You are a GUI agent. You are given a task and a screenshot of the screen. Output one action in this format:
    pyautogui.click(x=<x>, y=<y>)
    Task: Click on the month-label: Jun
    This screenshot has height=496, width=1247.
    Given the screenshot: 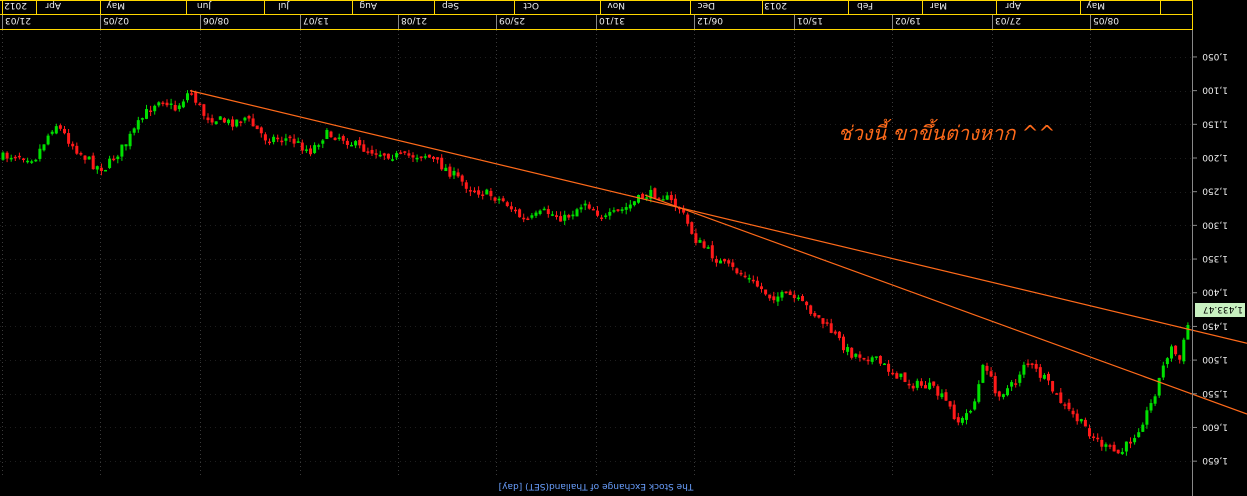 What is the action you would take?
    pyautogui.click(x=204, y=5)
    